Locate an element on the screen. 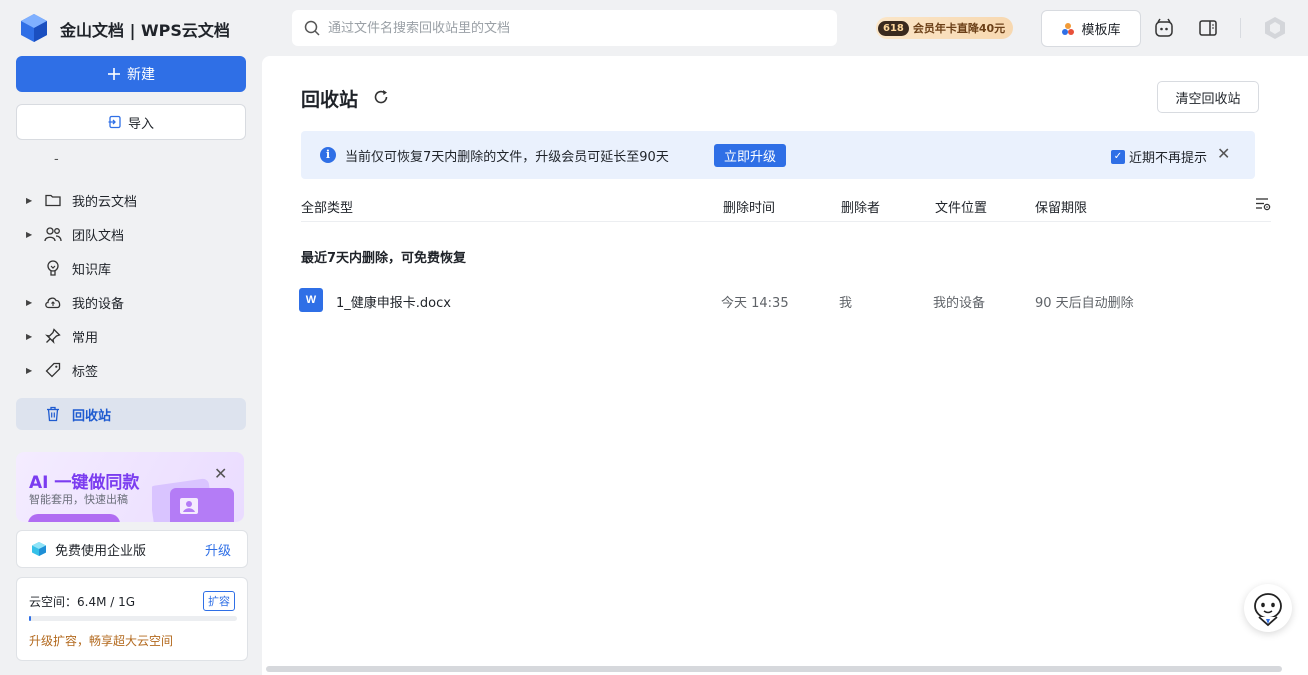 Image resolution: width=1308 pixels, height=675 pixels. mascot-icon is located at coordinates (1164, 28).